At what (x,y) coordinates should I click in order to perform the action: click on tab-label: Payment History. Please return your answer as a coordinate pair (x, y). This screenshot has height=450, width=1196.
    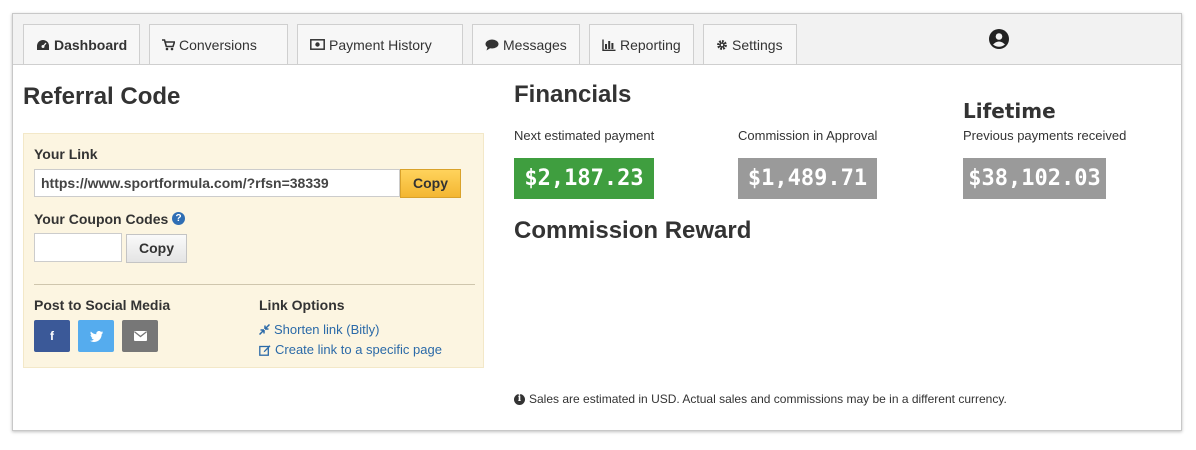
    Looking at the image, I should click on (380, 44).